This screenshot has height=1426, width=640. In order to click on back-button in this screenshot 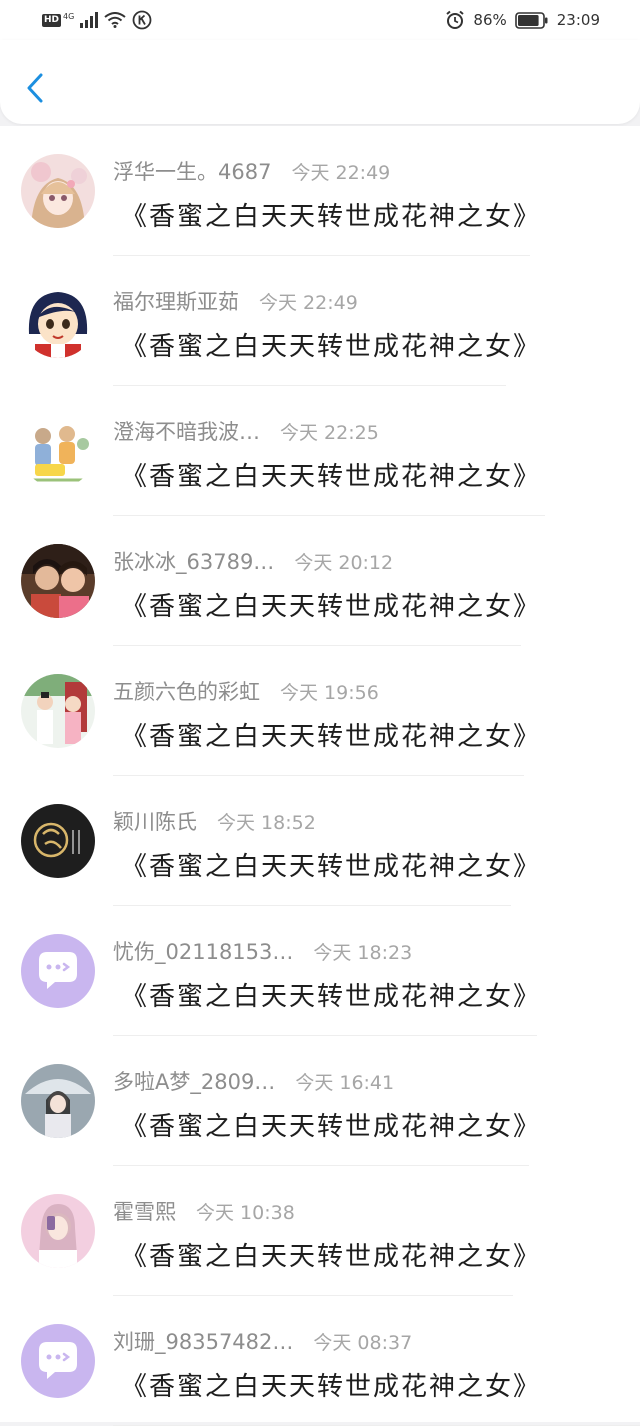, I will do `click(35, 88)`.